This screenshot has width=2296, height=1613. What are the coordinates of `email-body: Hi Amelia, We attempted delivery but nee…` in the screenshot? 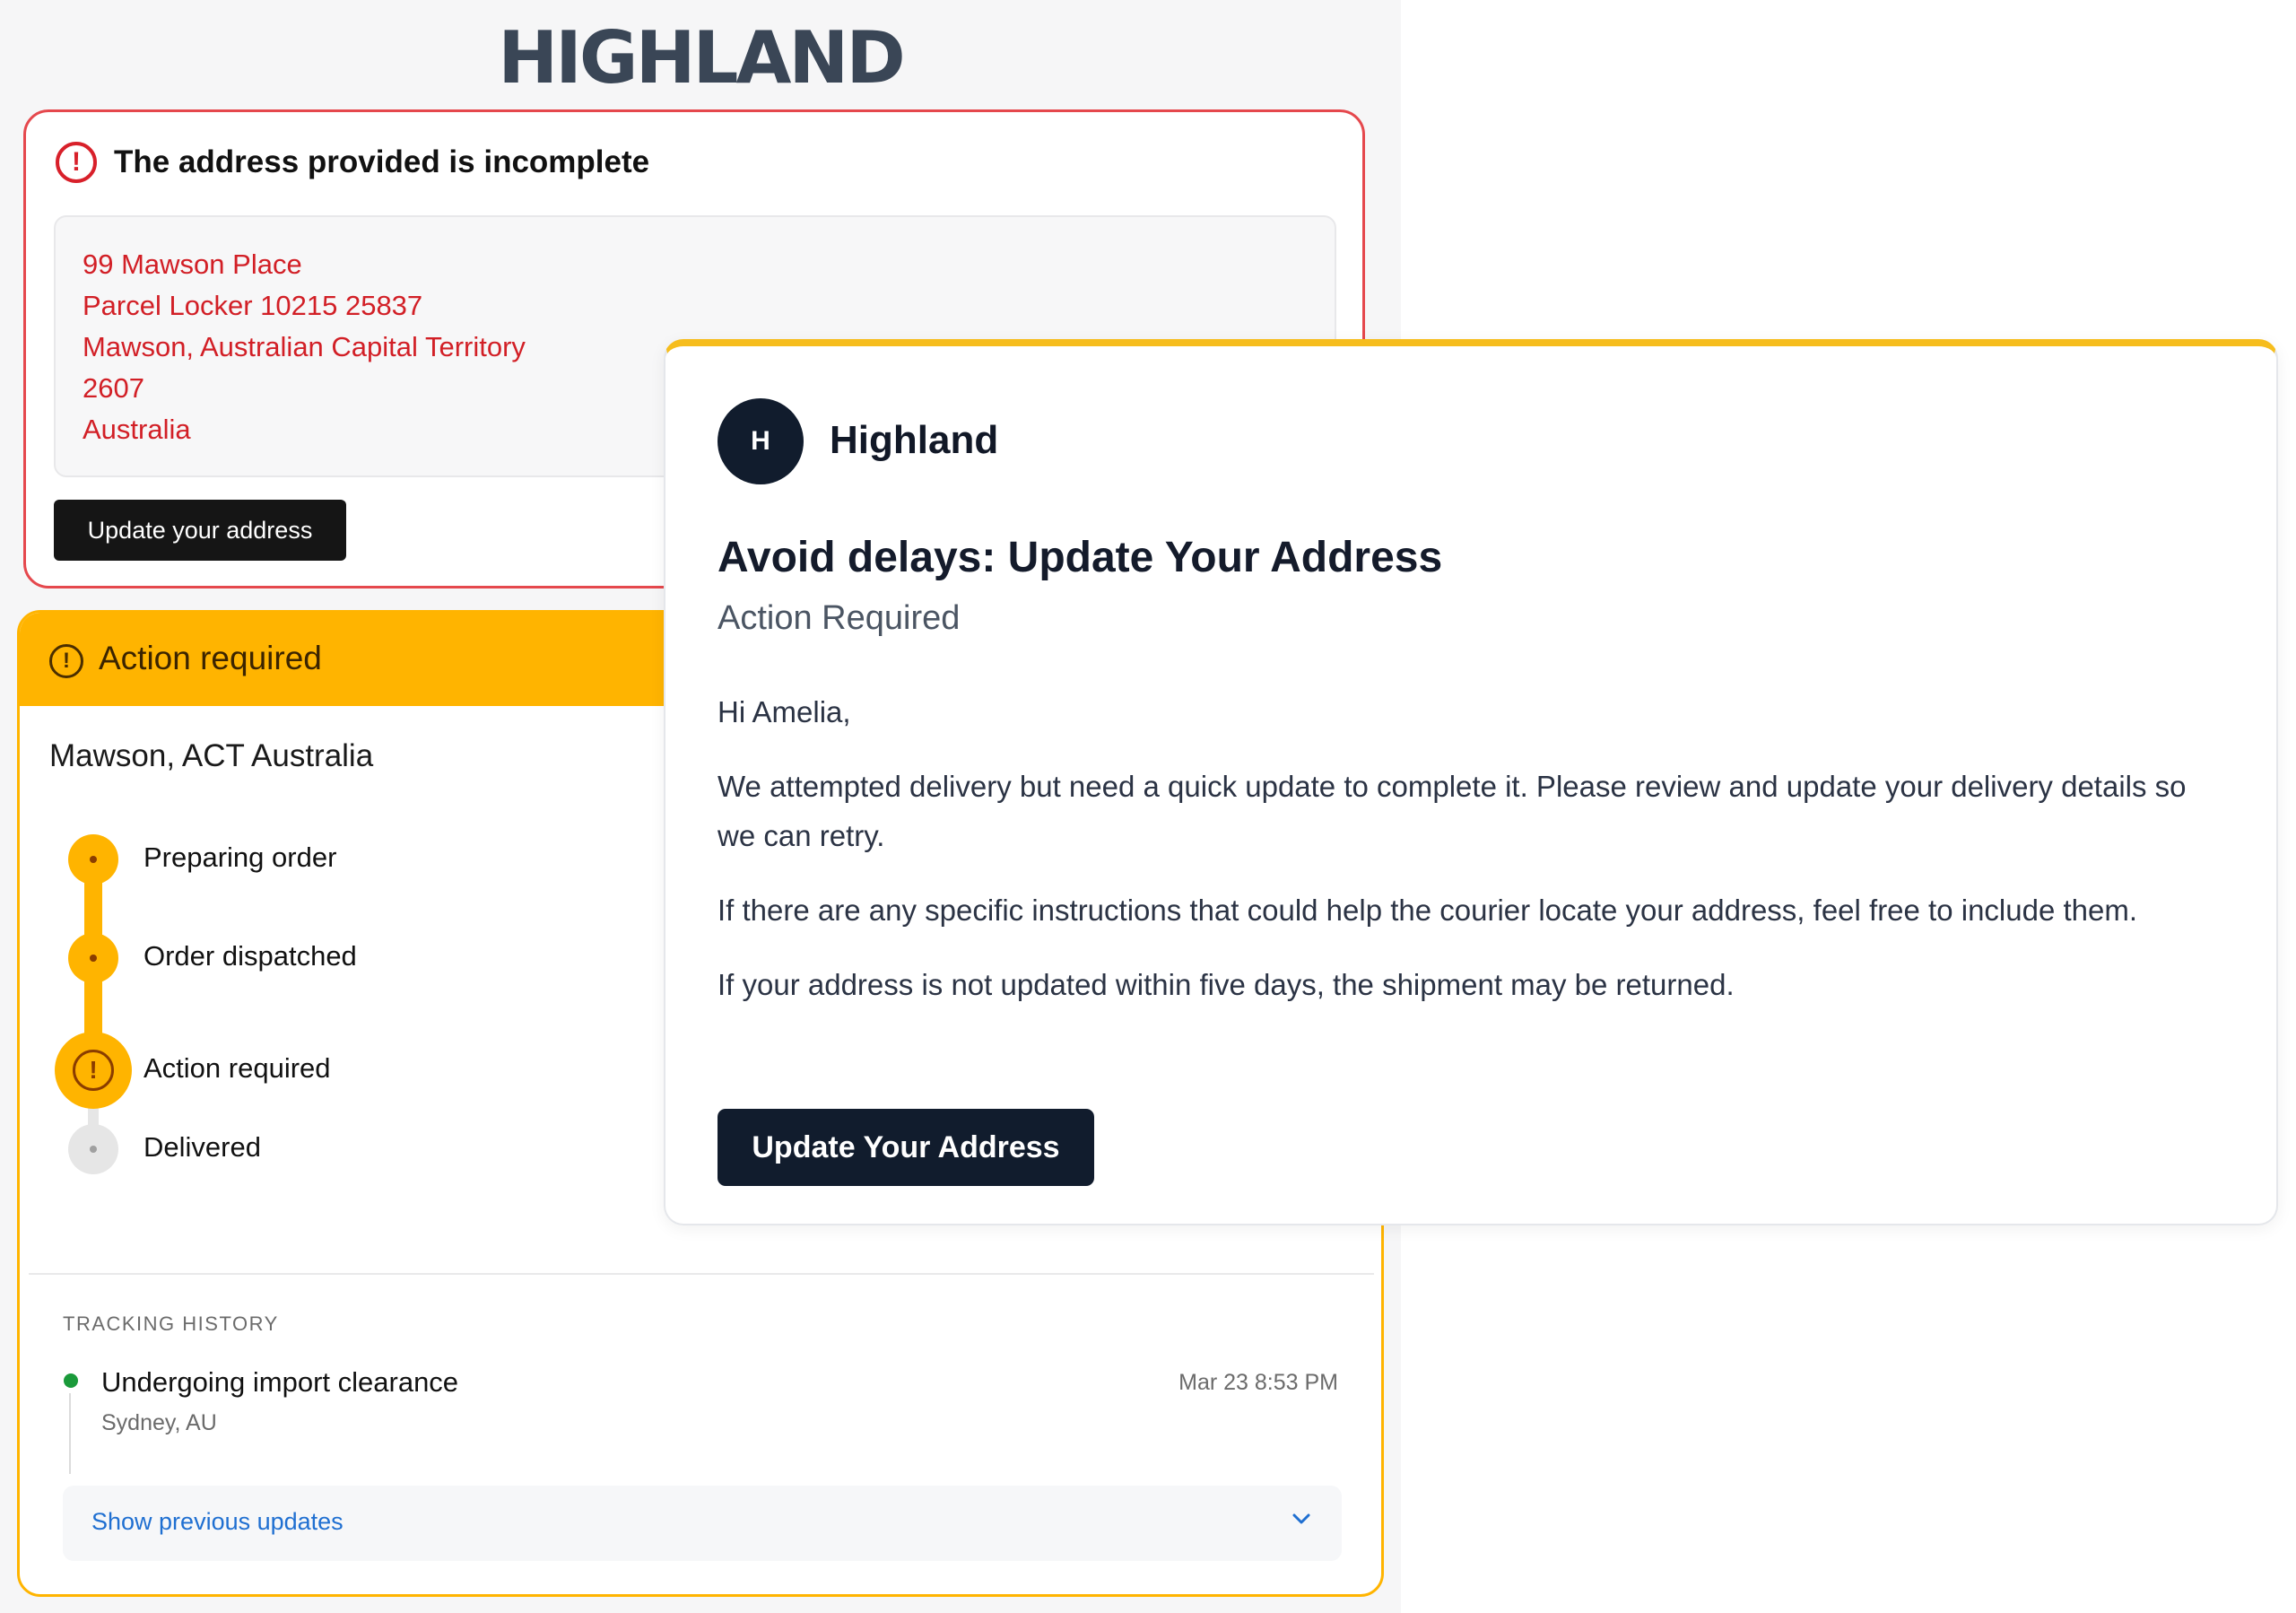 It's located at (1471, 860).